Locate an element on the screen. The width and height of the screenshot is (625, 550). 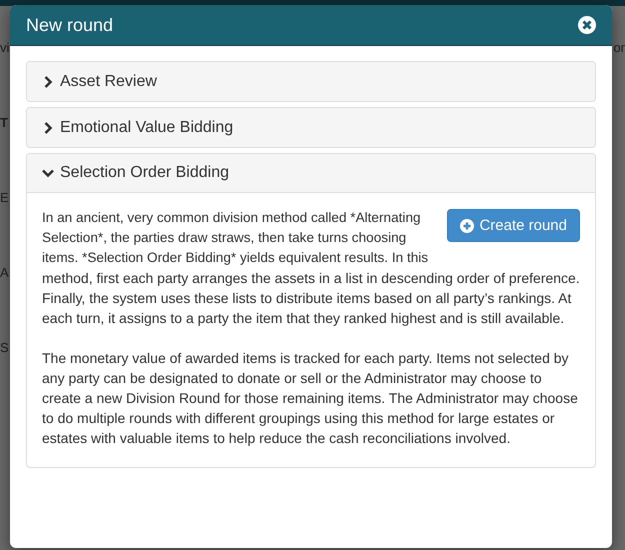
close-icon is located at coordinates (587, 25).